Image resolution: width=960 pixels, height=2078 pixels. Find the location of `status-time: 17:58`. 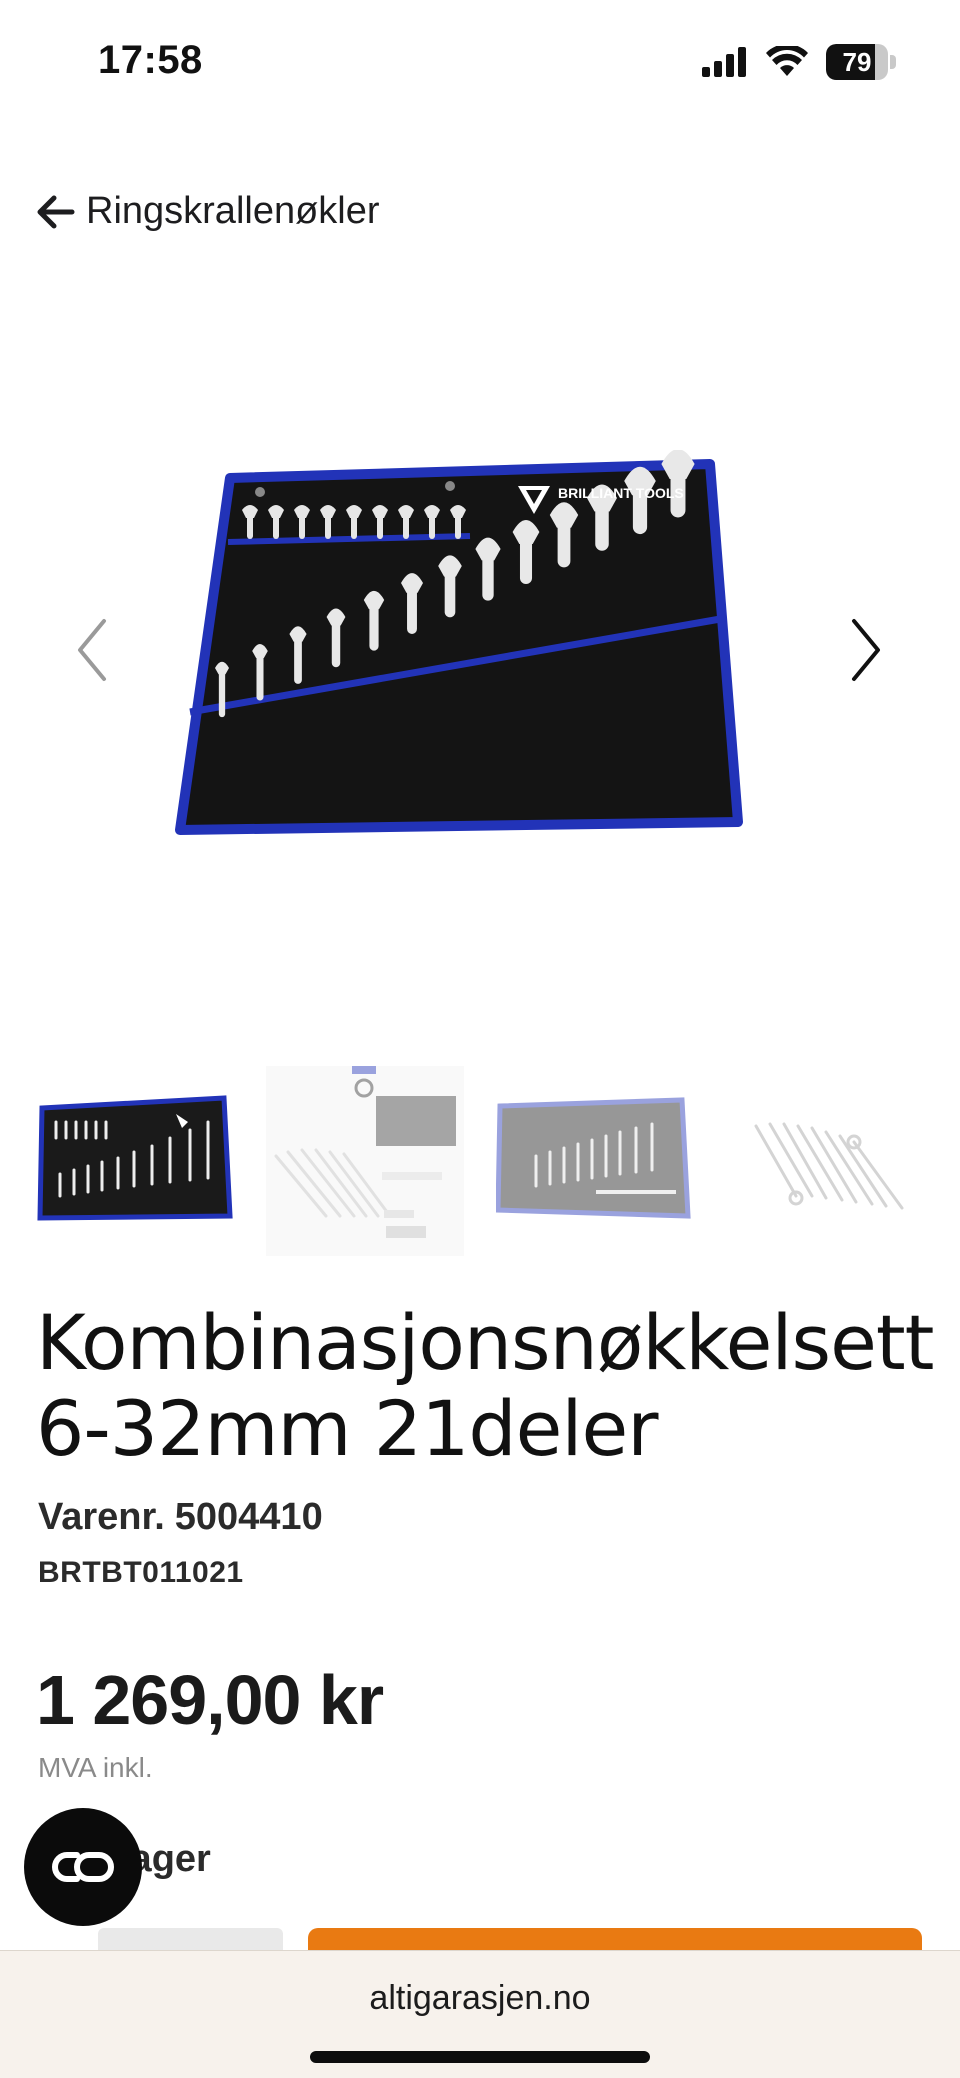

status-time: 17:58 is located at coordinates (150, 60).